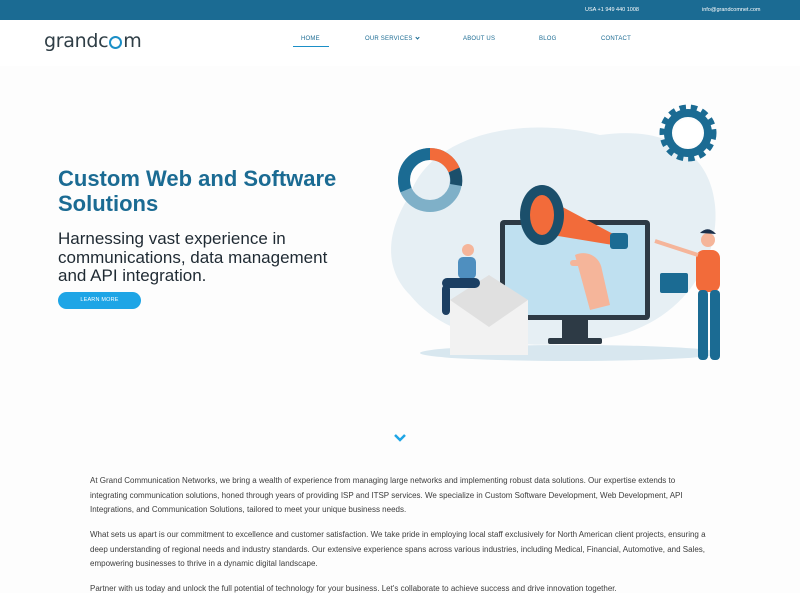 Image resolution: width=800 pixels, height=593 pixels. I want to click on nav-our-services-label: OUR SERVICES, so click(389, 39).